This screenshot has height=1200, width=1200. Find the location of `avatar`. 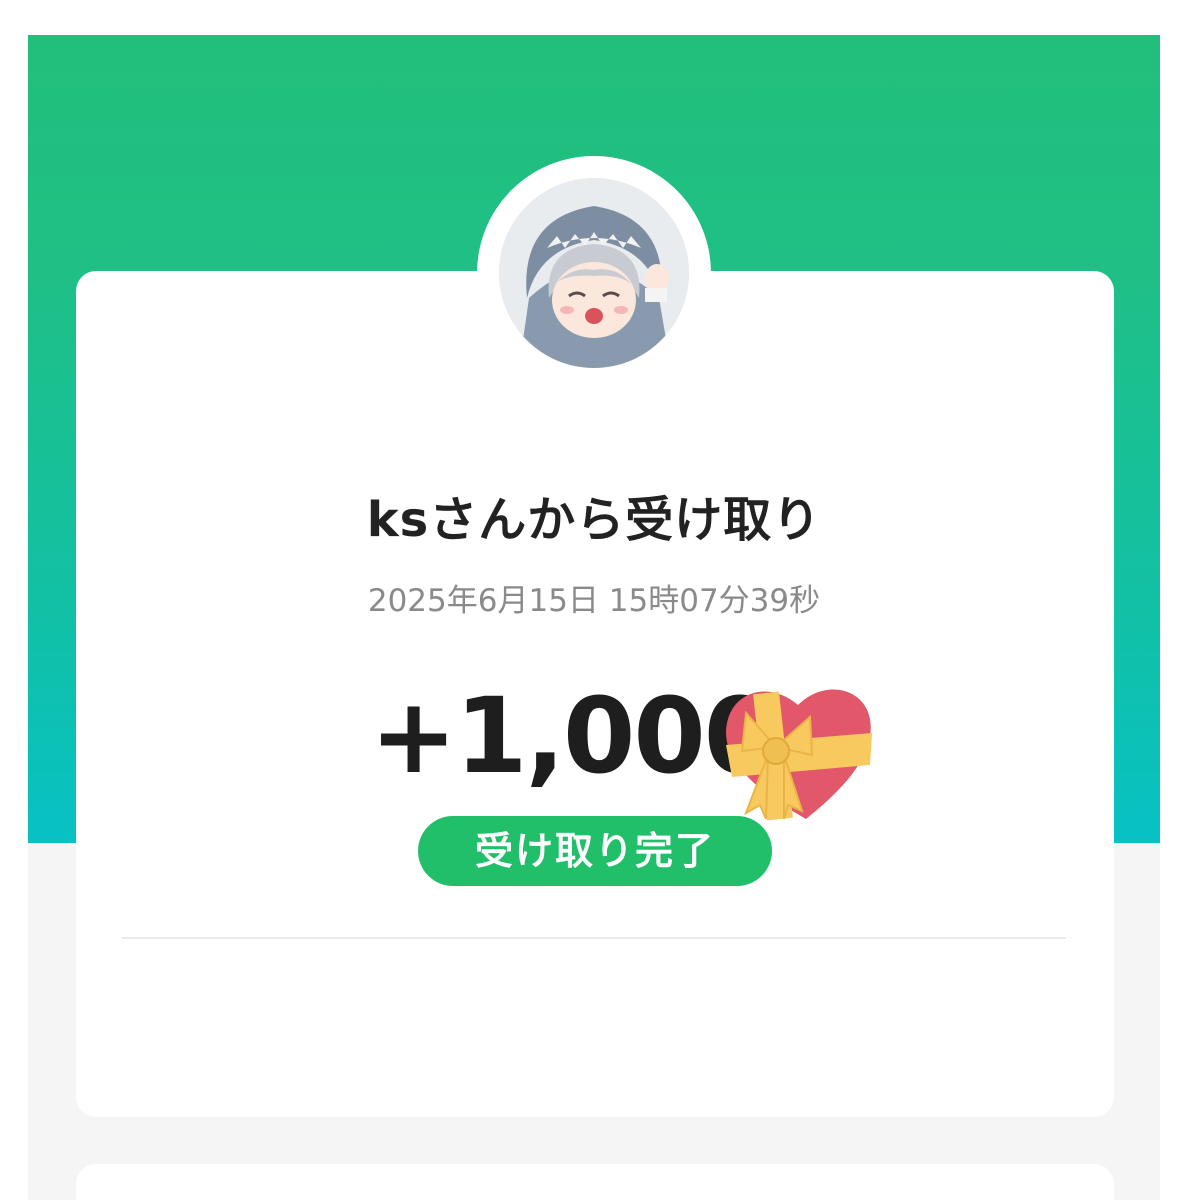

avatar is located at coordinates (594, 273).